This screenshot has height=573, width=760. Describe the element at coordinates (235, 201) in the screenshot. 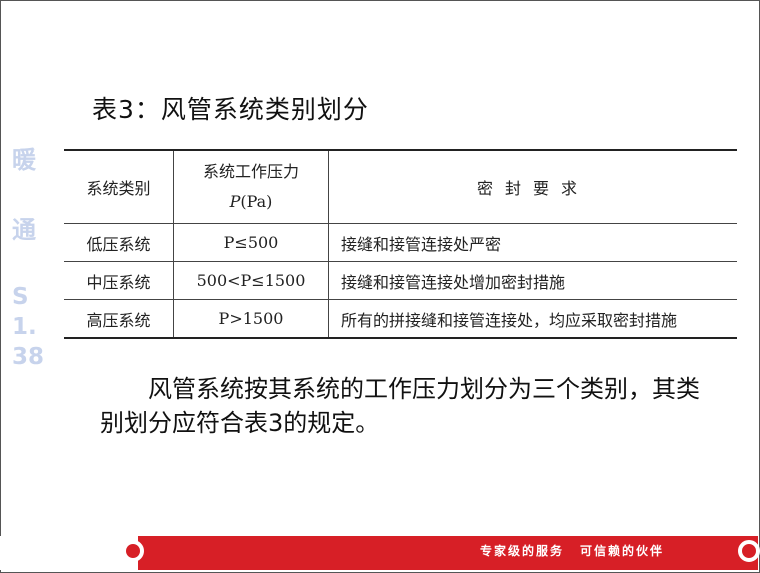

I see `pressure-symbol: P` at that location.